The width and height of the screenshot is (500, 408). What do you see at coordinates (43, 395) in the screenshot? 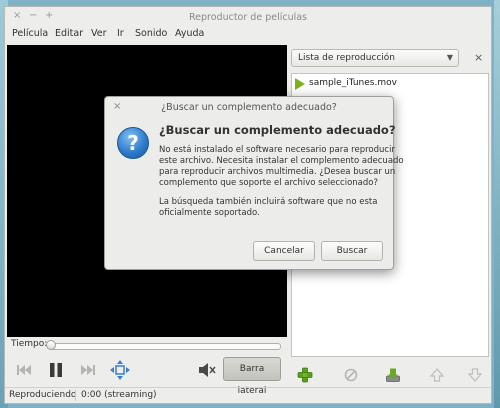
I see `status-state: Reproduciendo` at bounding box center [43, 395].